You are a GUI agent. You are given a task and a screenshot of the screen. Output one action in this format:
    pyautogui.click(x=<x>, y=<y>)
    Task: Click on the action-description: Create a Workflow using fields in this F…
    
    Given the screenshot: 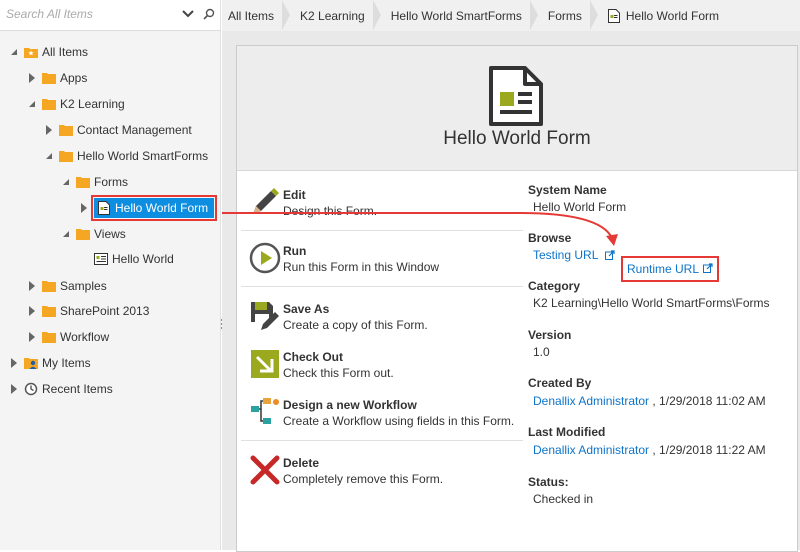 What is the action you would take?
    pyautogui.click(x=399, y=421)
    